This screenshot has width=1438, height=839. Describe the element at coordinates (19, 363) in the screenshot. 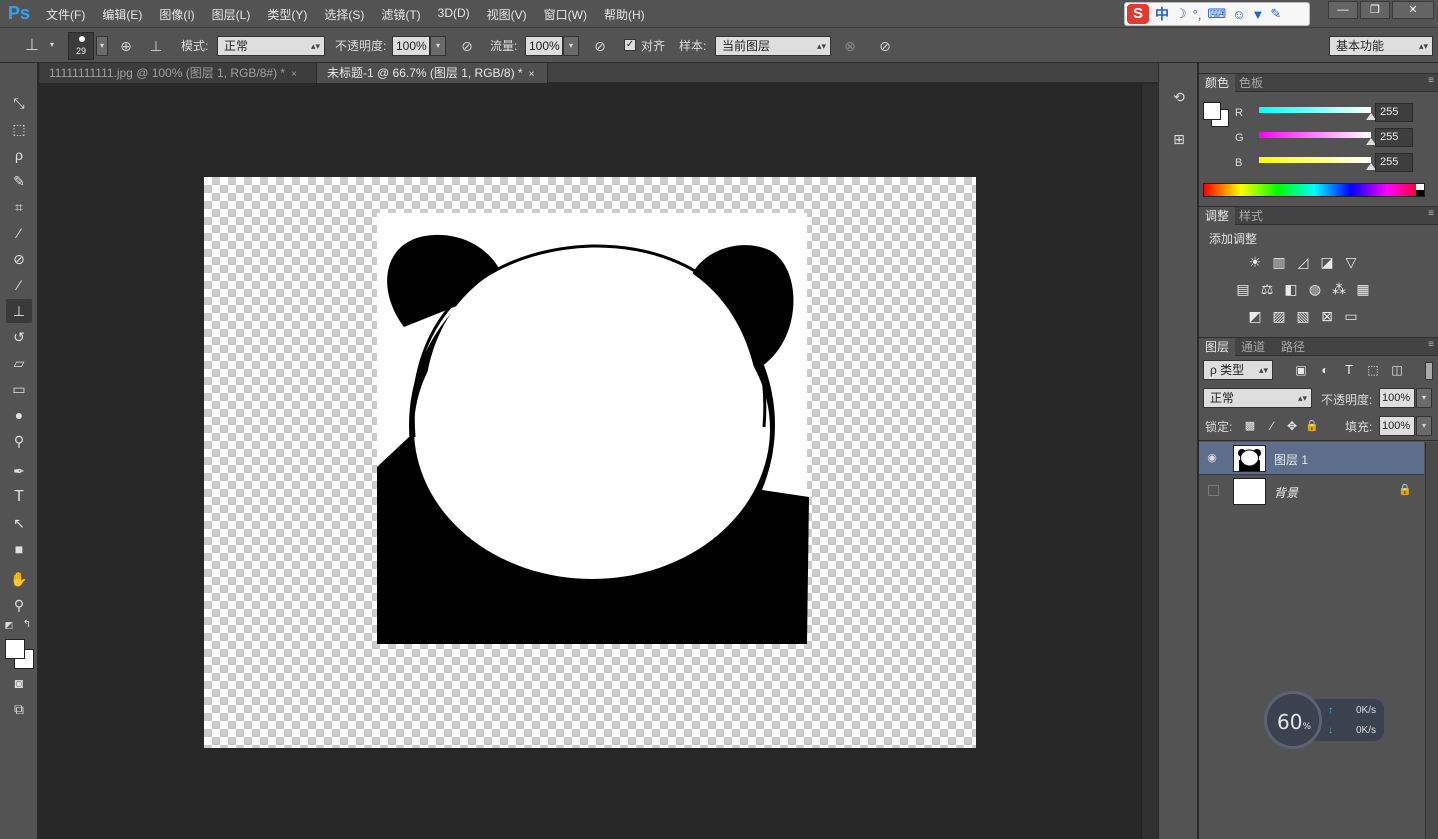

I see `eraser-tool-icon: ▱` at that location.